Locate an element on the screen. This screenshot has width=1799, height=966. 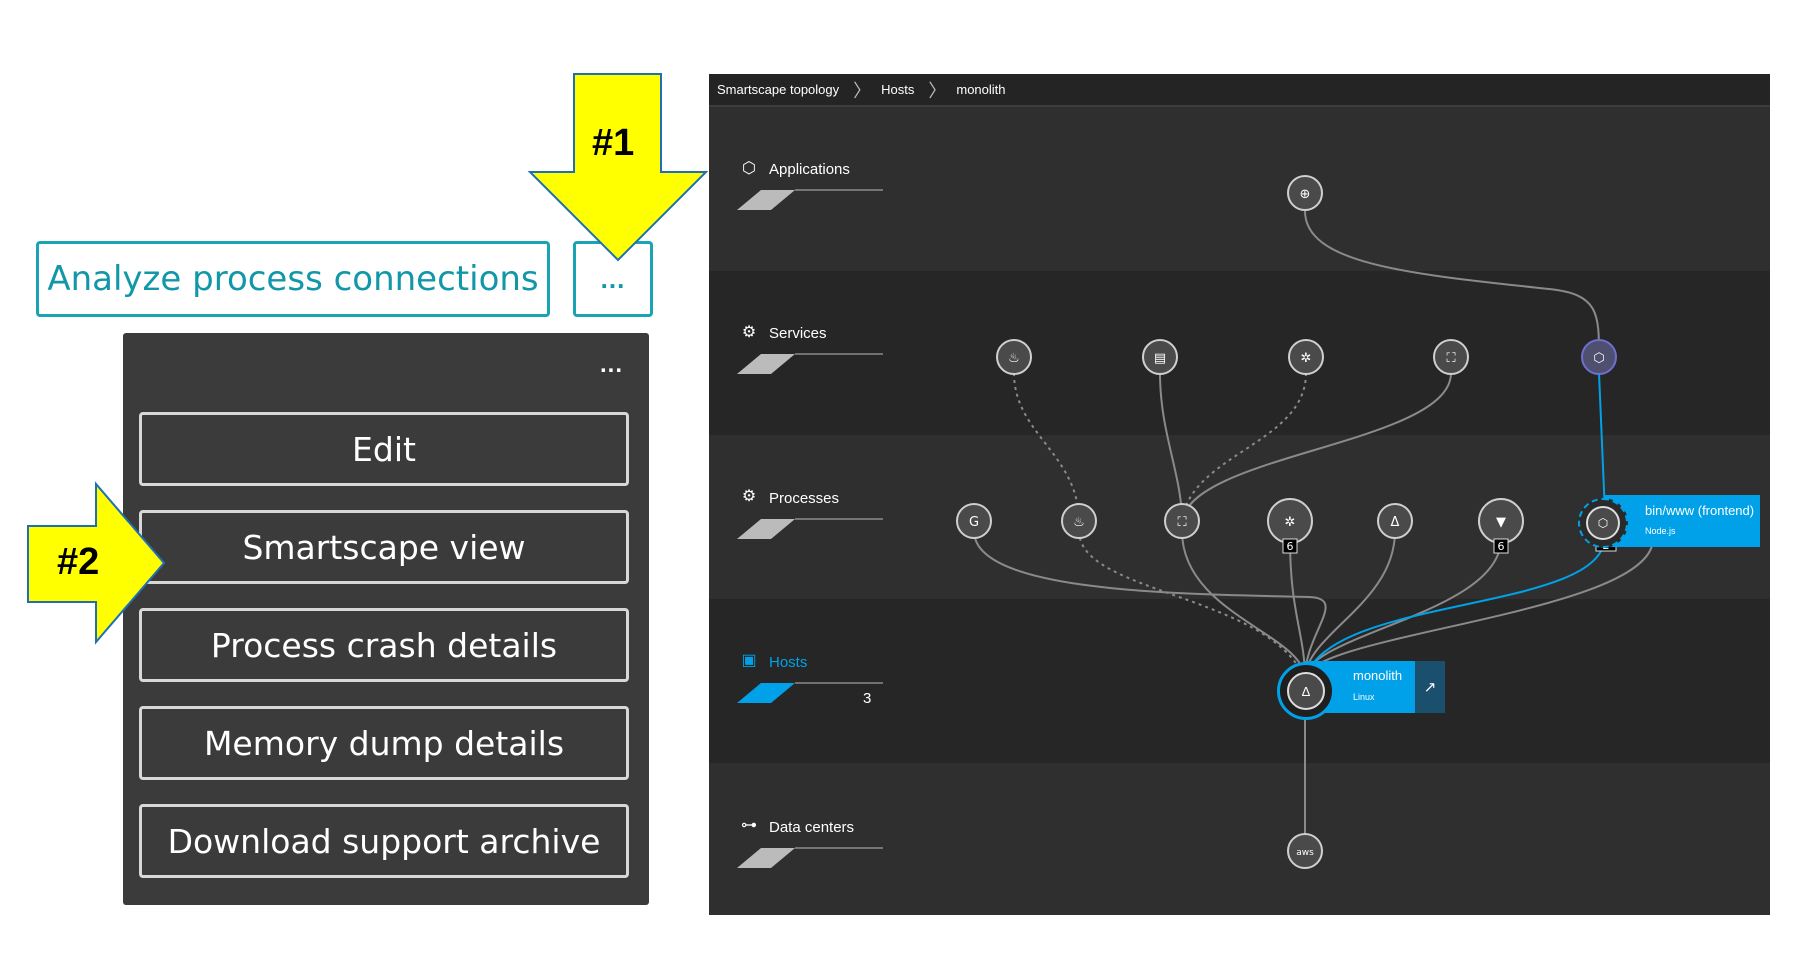
aws-icon: aws is located at coordinates (1305, 853).